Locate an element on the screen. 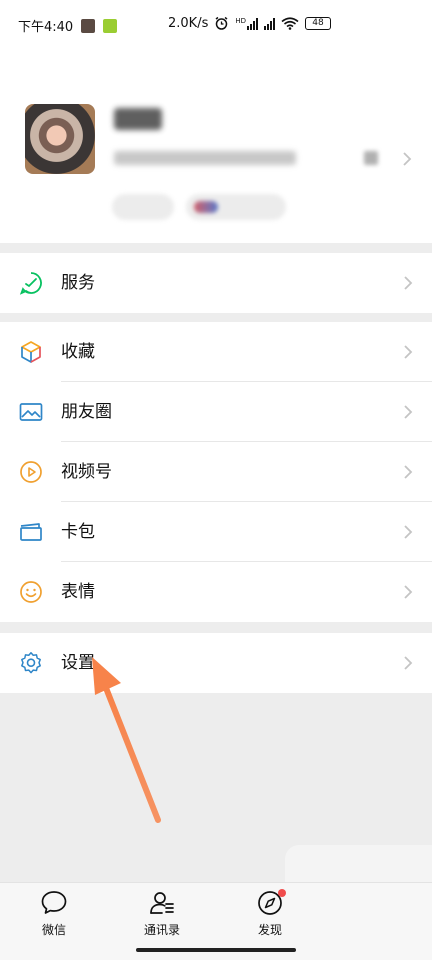  home-indicator is located at coordinates (216, 950).